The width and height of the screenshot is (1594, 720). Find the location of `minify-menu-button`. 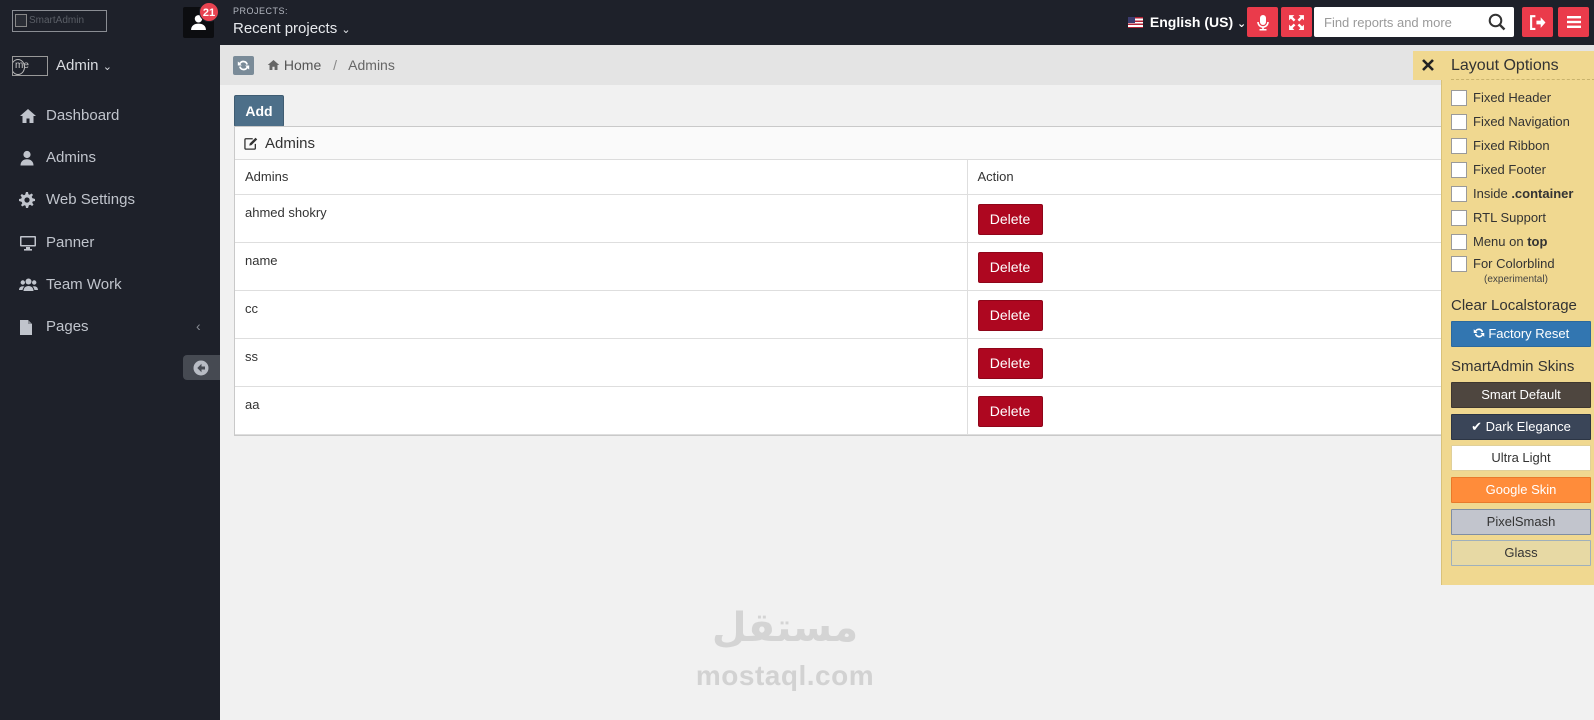

minify-menu-button is located at coordinates (201, 367).